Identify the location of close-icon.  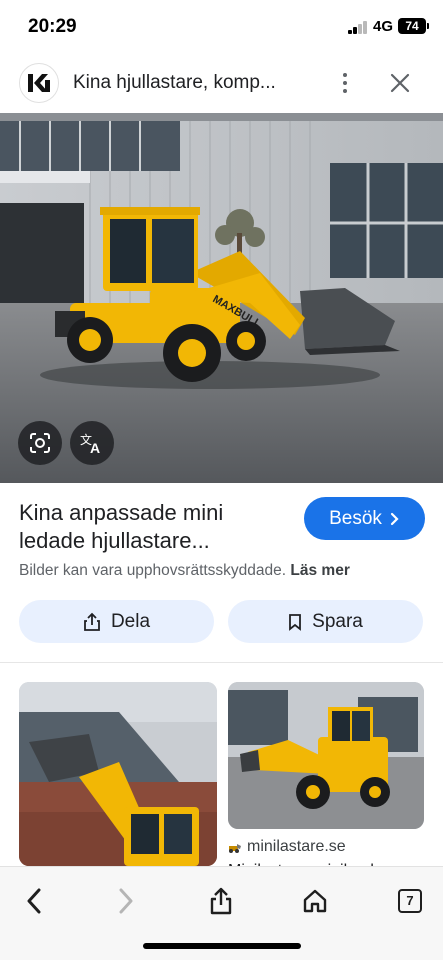
(400, 83).